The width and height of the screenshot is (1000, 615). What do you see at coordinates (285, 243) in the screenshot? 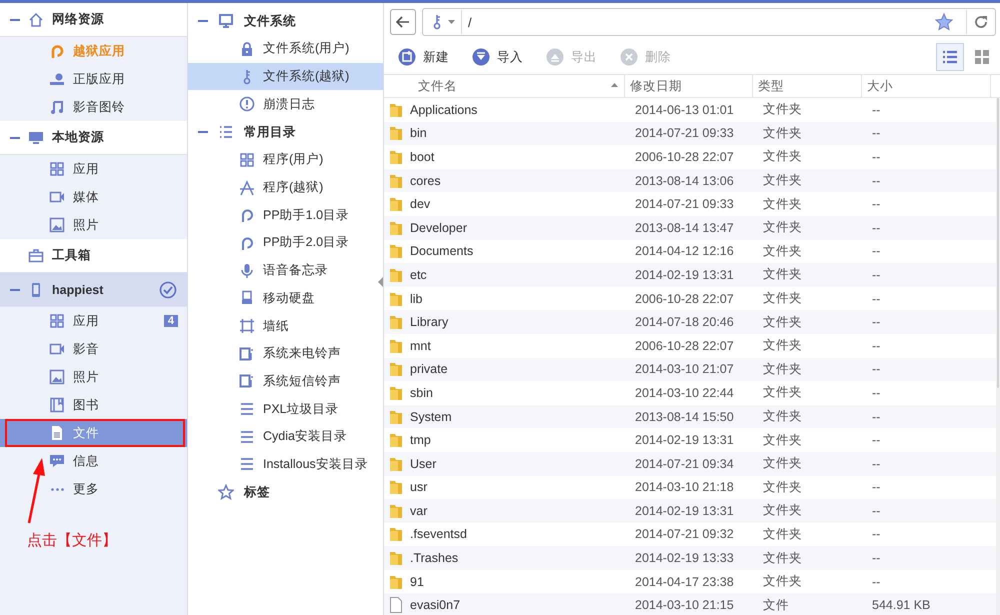
I see `tree-item: PP助手2.0目录` at bounding box center [285, 243].